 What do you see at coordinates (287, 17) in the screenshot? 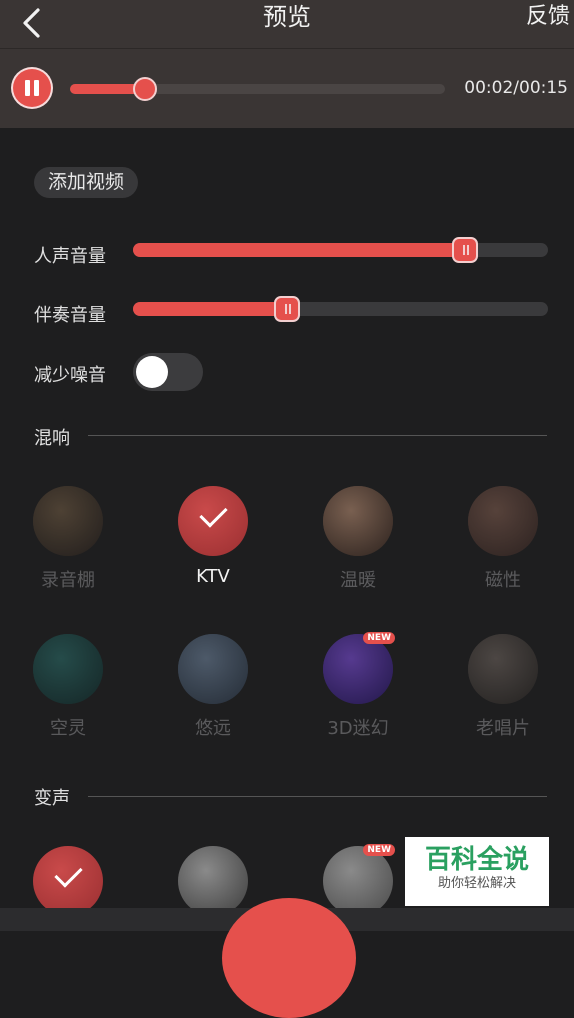
I see `page-title: 预览` at bounding box center [287, 17].